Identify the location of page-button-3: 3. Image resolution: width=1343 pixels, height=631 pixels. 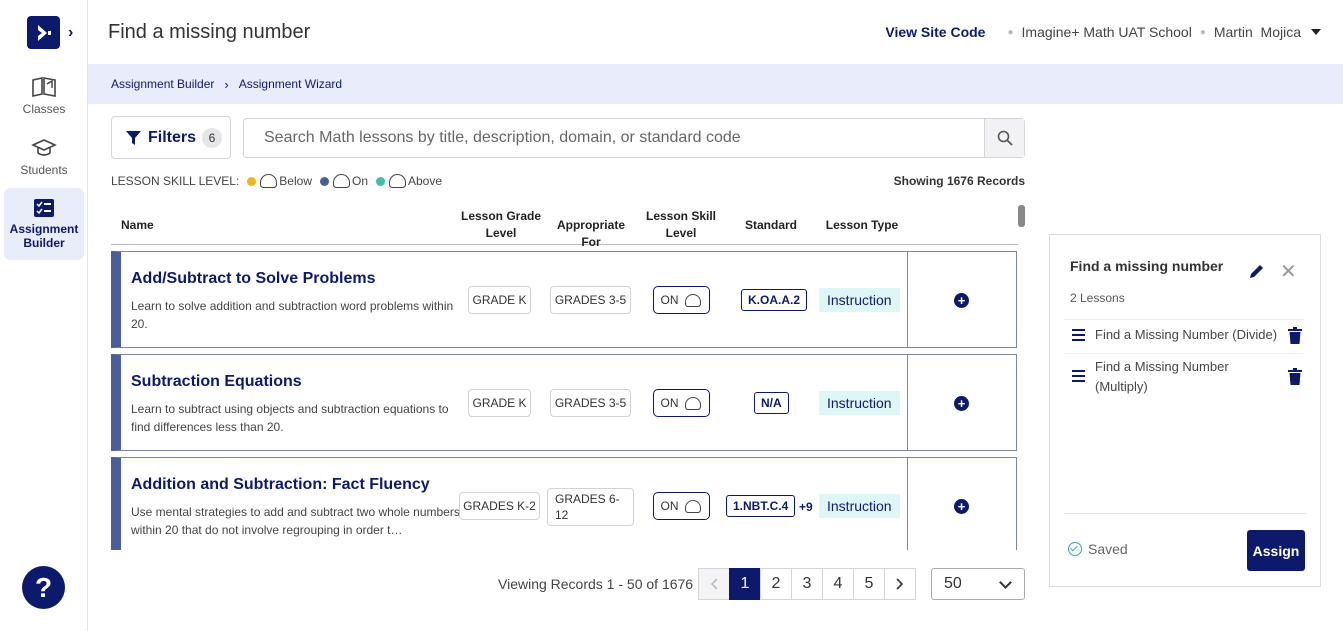
(807, 584).